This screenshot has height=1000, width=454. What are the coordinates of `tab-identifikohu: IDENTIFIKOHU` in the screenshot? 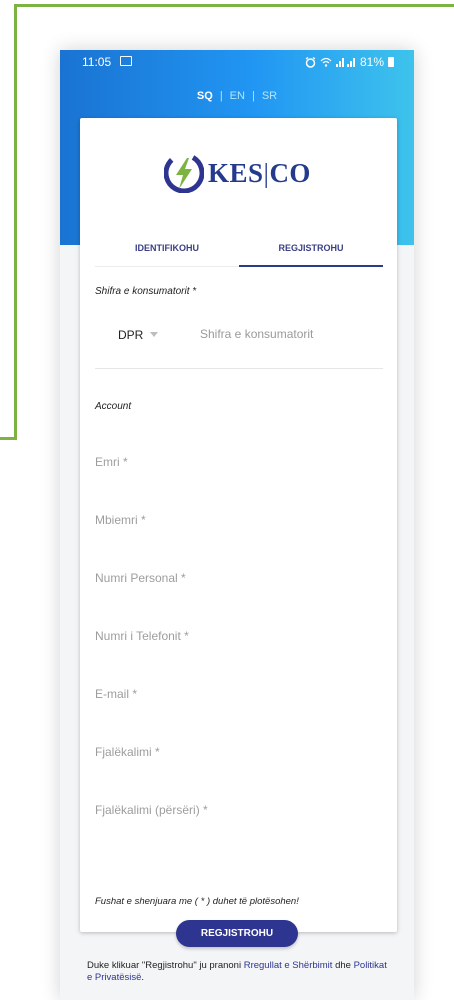 It's located at (167, 252).